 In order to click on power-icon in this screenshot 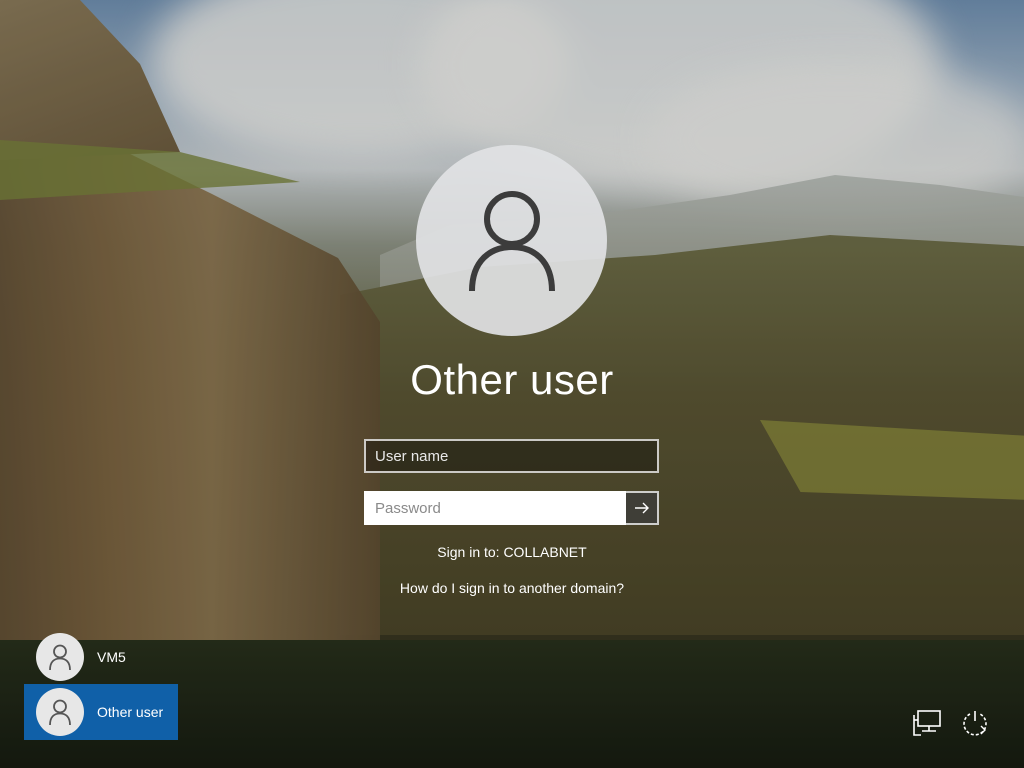, I will do `click(975, 723)`.